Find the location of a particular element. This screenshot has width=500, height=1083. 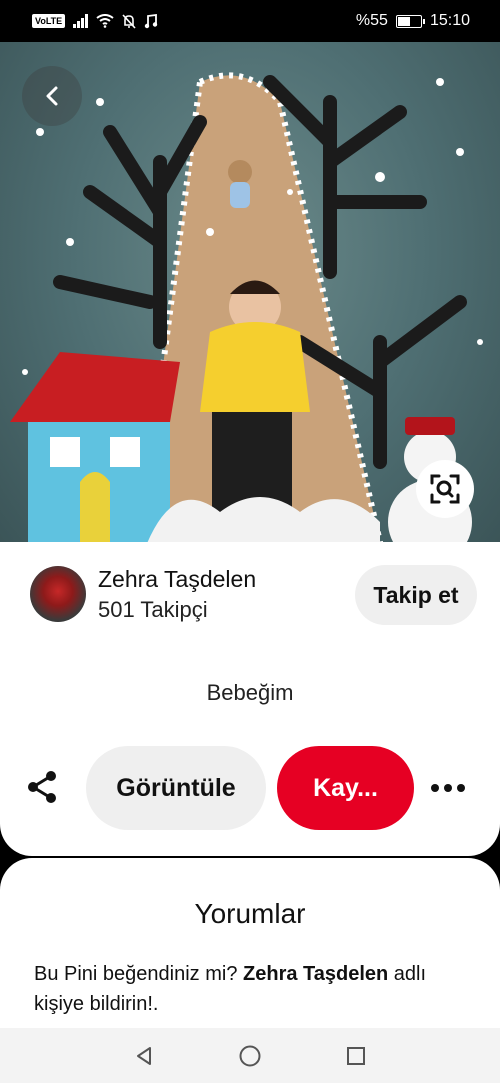

status-right: %55 15:10 is located at coordinates (413, 21).